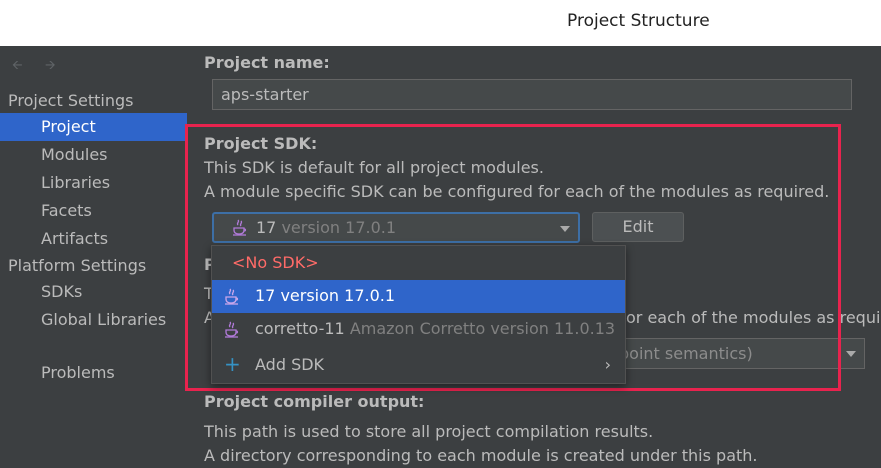 This screenshot has height=468, width=881. What do you see at coordinates (339, 227) in the screenshot?
I see `sdk-selected-version: version 17.0.1` at bounding box center [339, 227].